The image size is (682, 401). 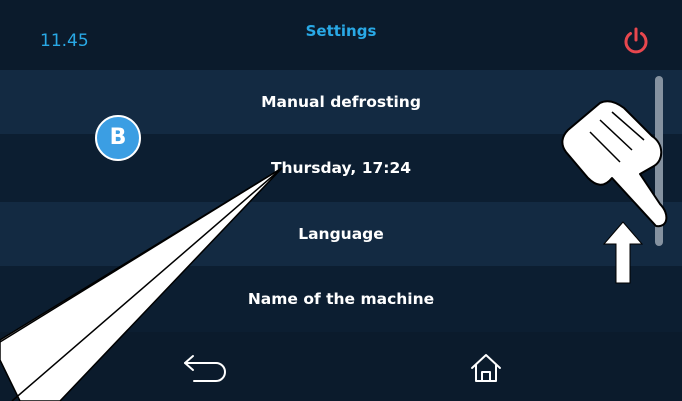 What do you see at coordinates (486, 368) in the screenshot?
I see `home-icon` at bounding box center [486, 368].